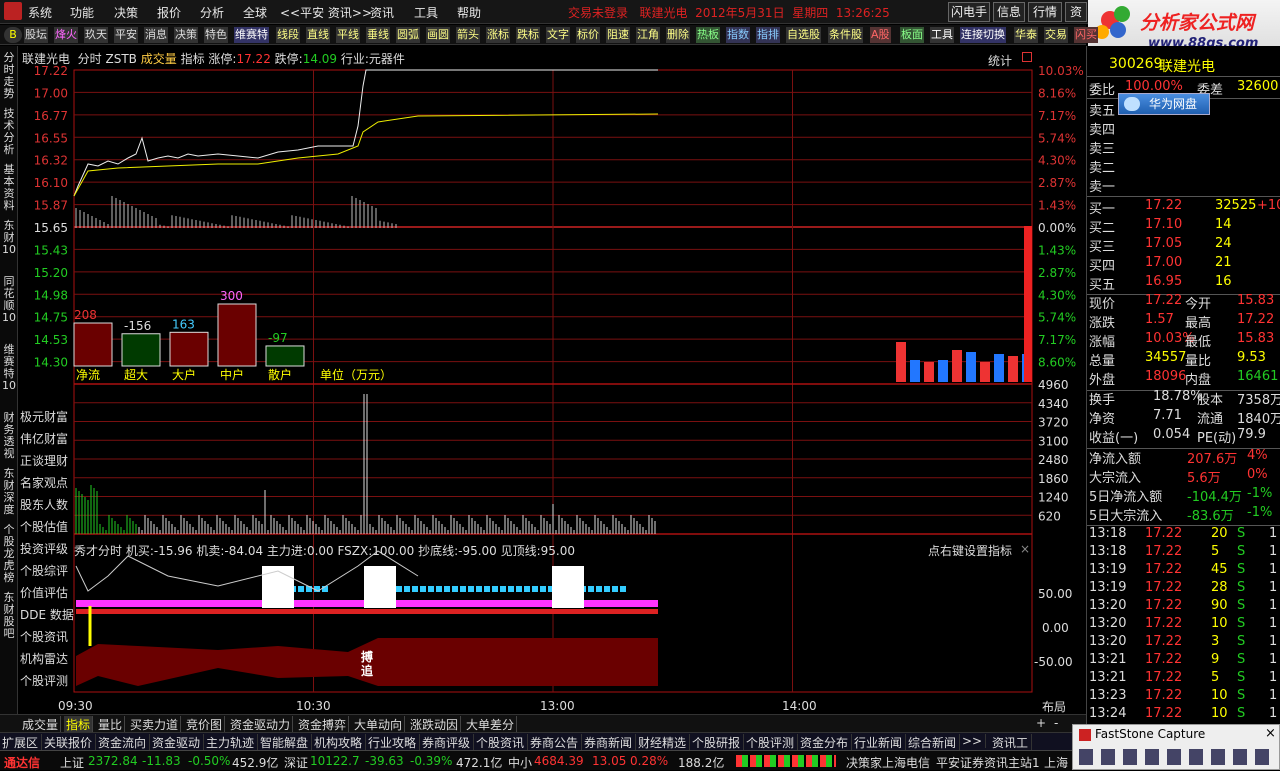 The height and width of the screenshot is (771, 1280). Describe the element at coordinates (47, 614) in the screenshot. I see `info-menu-item: DDE 数据` at that location.